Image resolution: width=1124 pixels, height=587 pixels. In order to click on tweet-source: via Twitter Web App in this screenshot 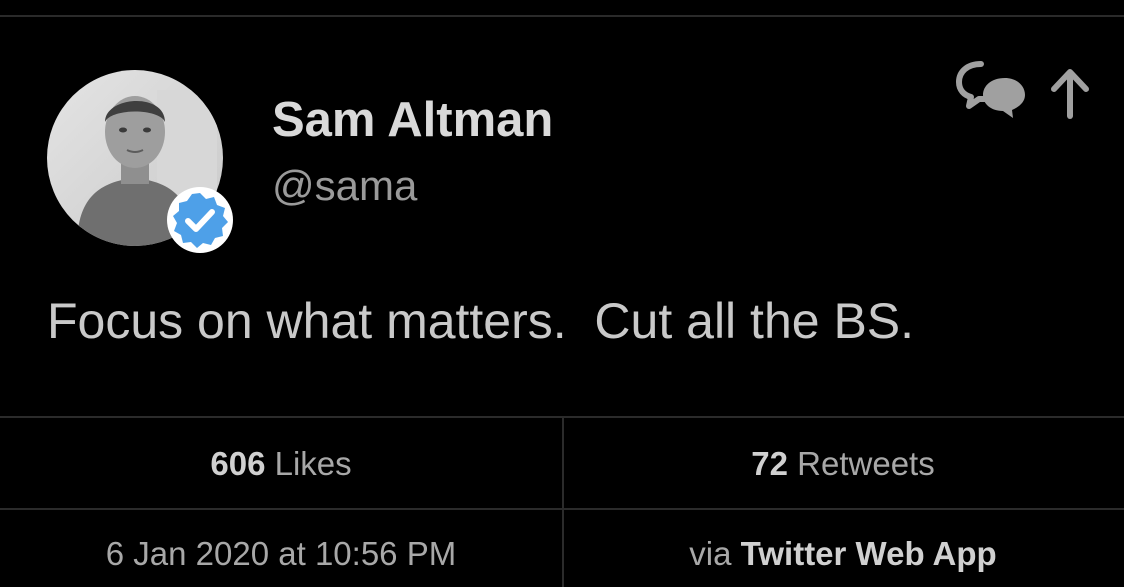, I will do `click(843, 554)`.